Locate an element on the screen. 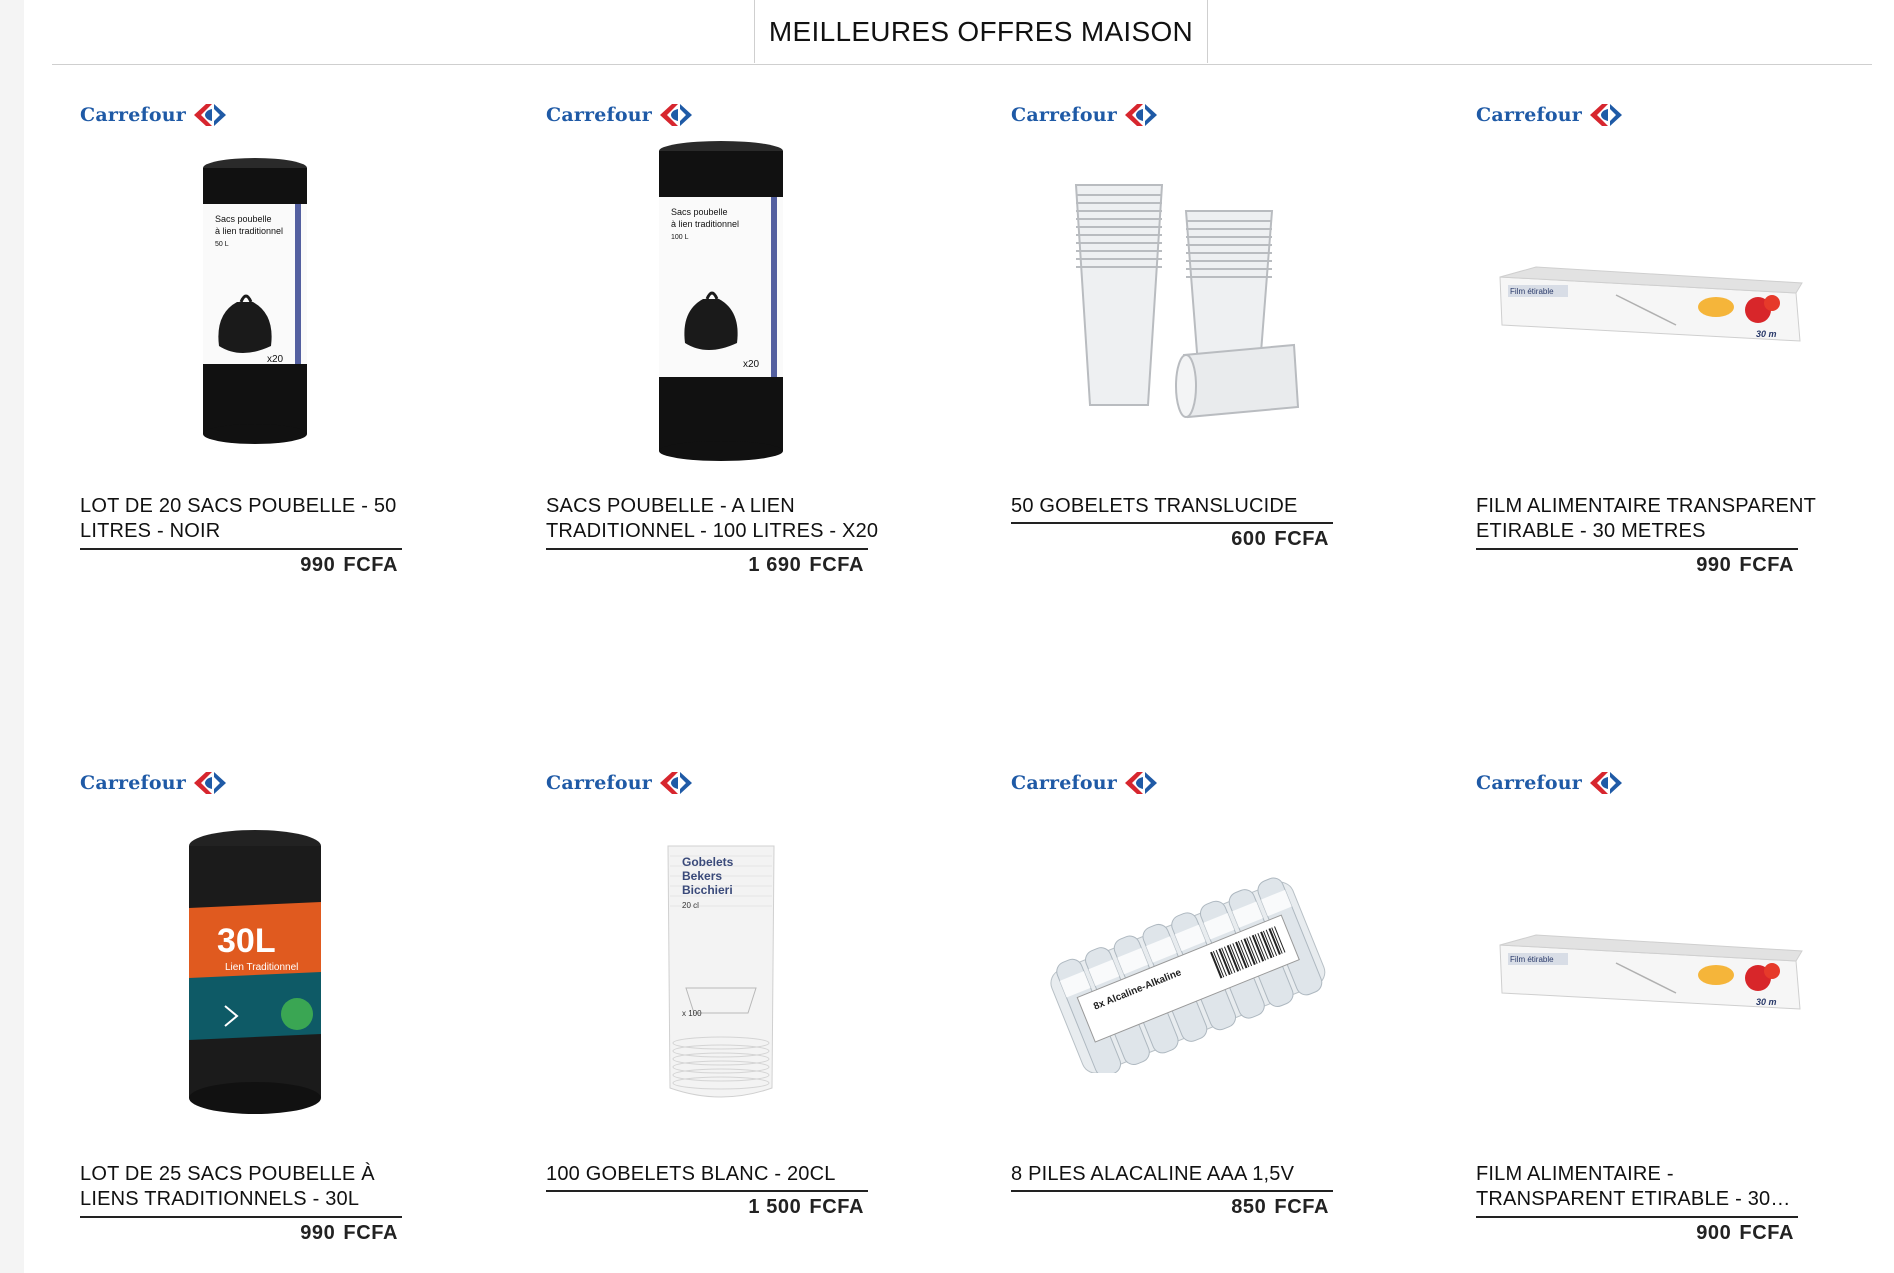  svg-text: à lien traditionnel is located at coordinates (705, 224).